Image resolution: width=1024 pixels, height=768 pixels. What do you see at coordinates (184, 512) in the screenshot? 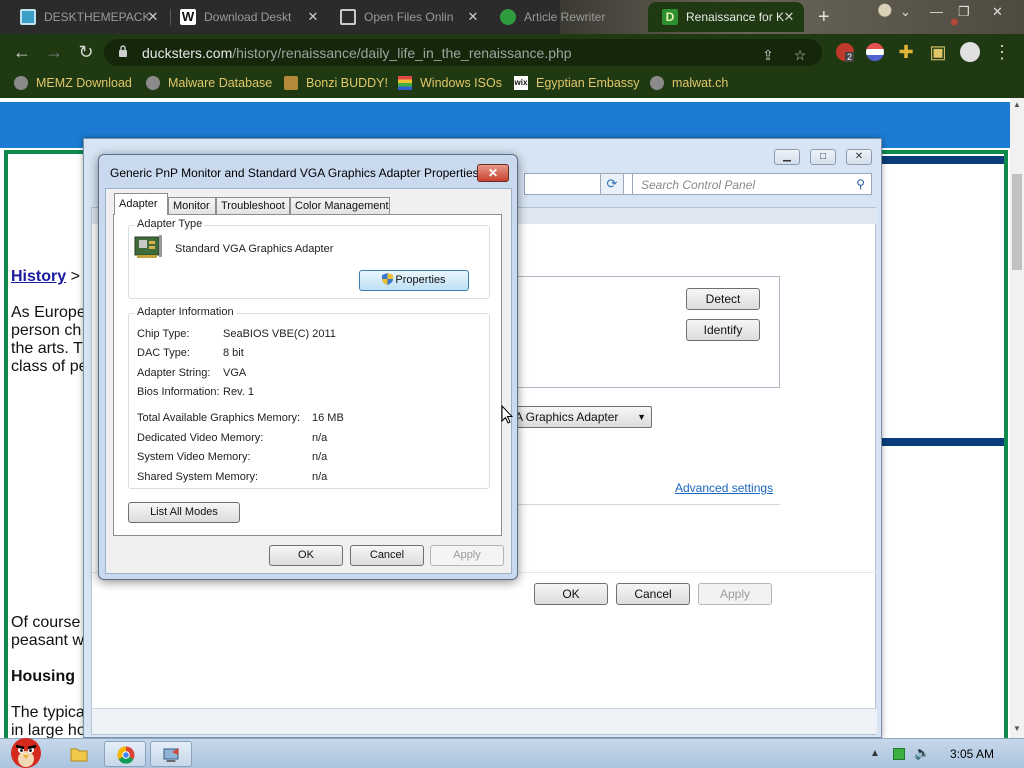
I see `list-all-modes-button: List All Modes` at bounding box center [184, 512].